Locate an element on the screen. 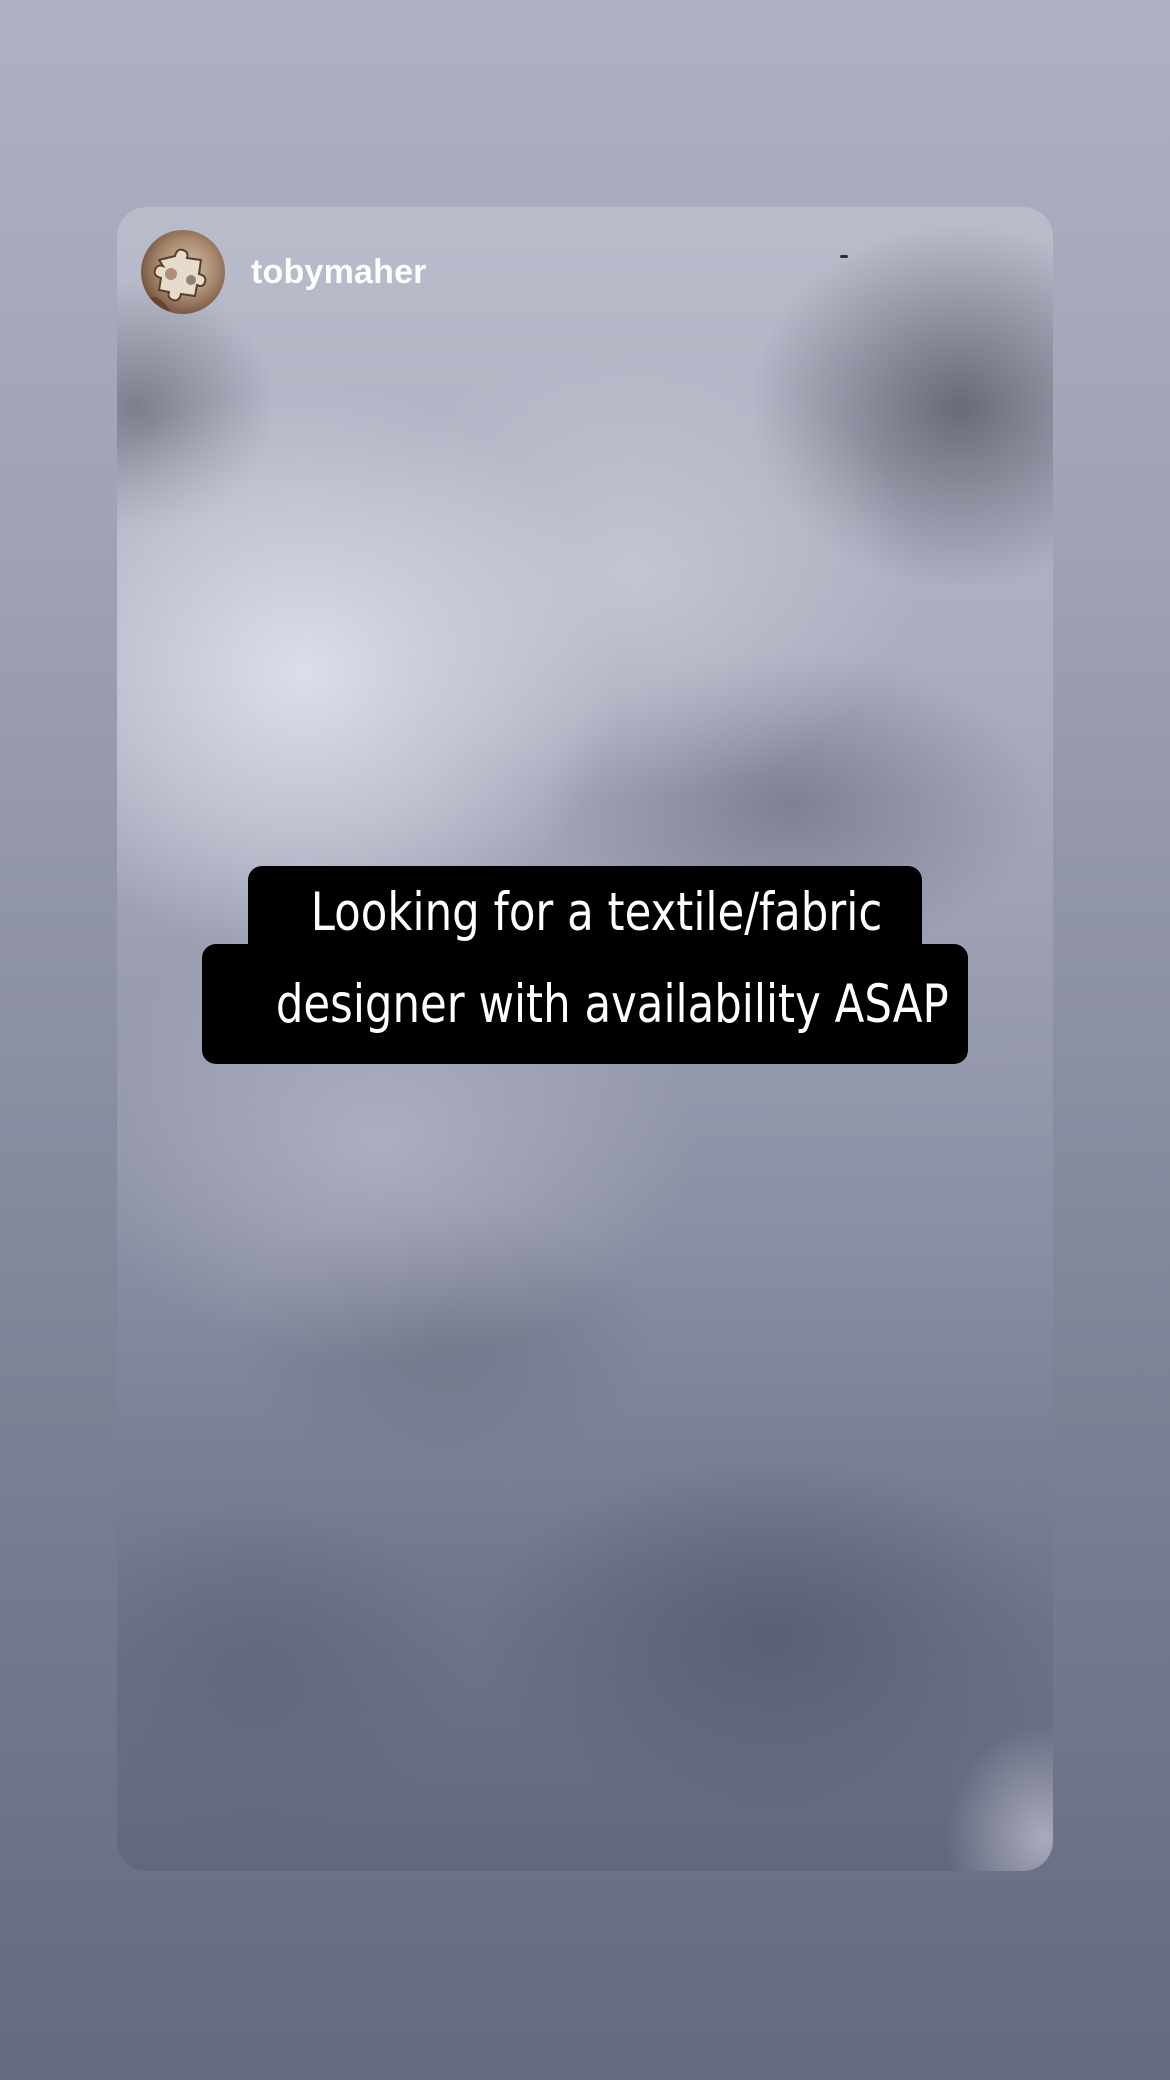 The height and width of the screenshot is (2080, 1170). avatar-image is located at coordinates (183, 272).